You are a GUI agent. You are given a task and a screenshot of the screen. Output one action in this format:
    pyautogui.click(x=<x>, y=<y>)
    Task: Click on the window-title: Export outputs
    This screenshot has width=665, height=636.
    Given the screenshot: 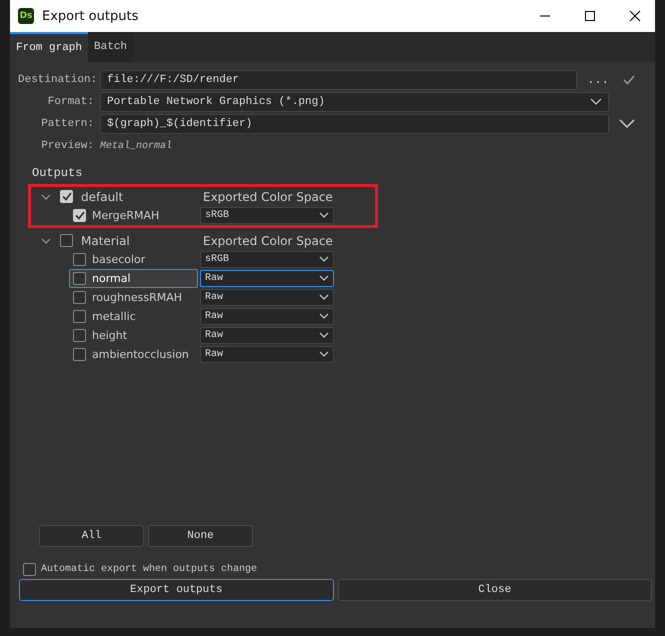 What is the action you would take?
    pyautogui.click(x=91, y=16)
    